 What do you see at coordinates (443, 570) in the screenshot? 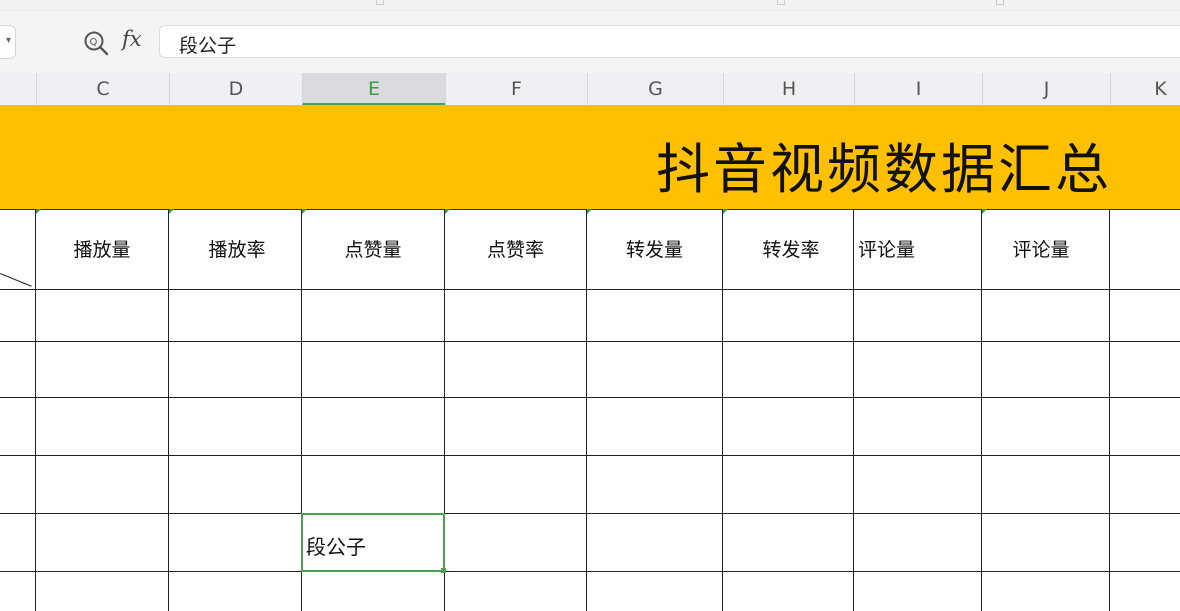
I see `fill-handle` at bounding box center [443, 570].